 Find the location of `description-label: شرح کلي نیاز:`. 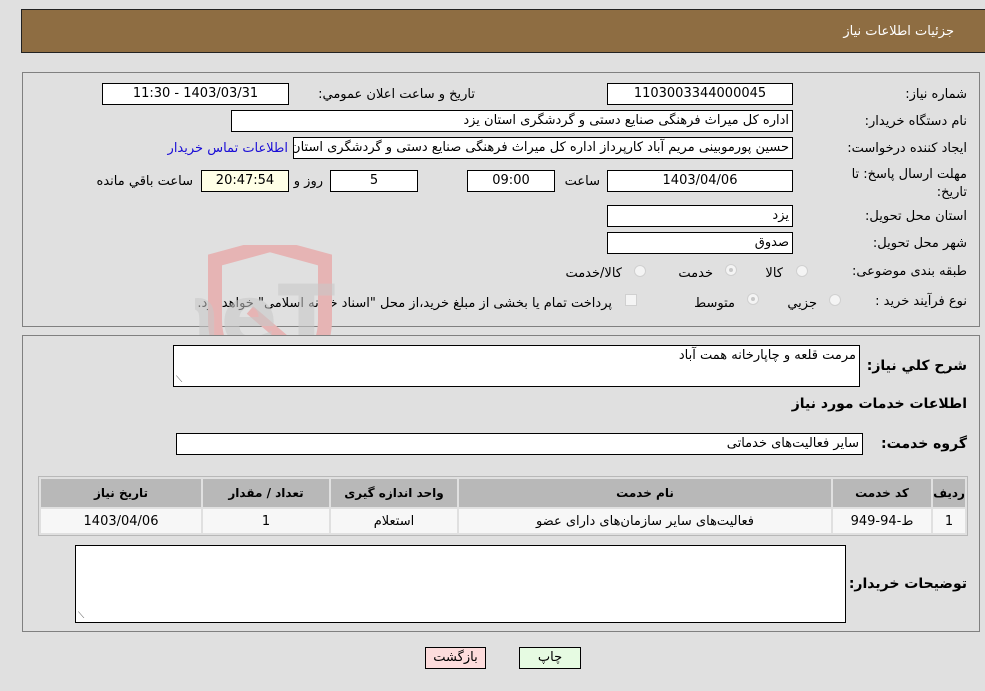

description-label: شرح کلي نیاز: is located at coordinates (916, 366).